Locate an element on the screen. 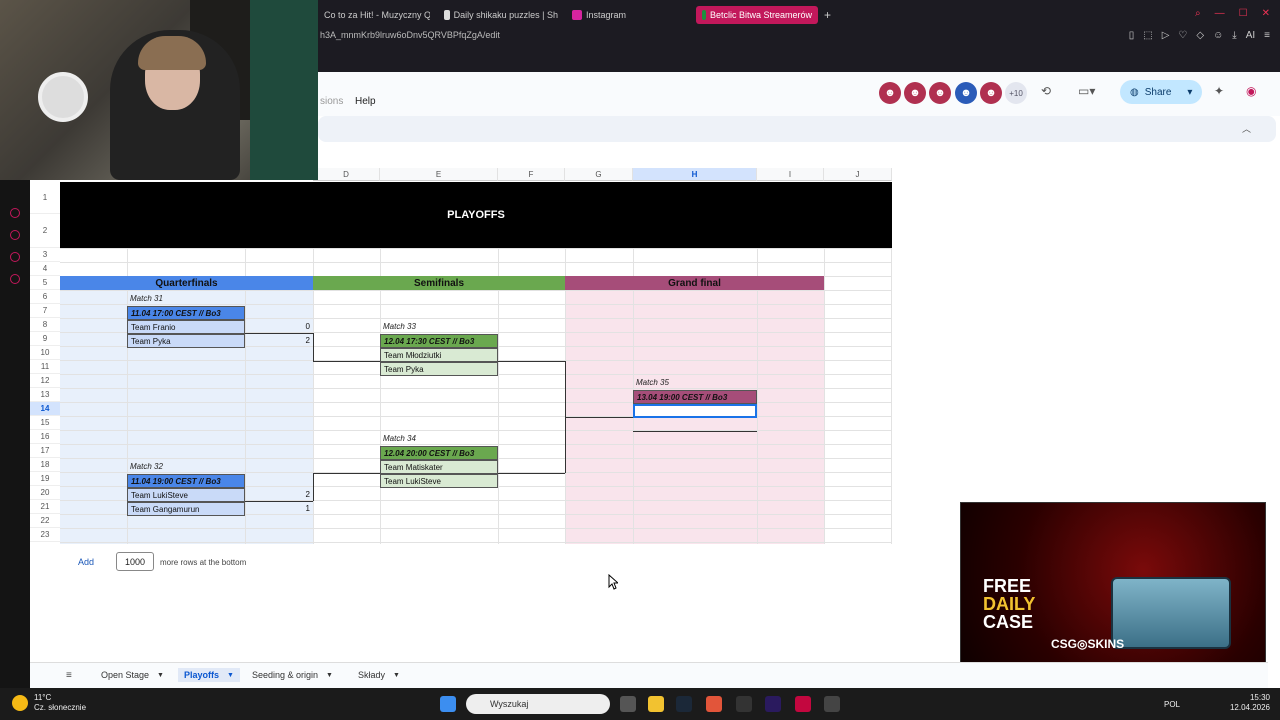 This screenshot has width=1280, height=720. semifinals-header: Semifinals is located at coordinates (439, 283).